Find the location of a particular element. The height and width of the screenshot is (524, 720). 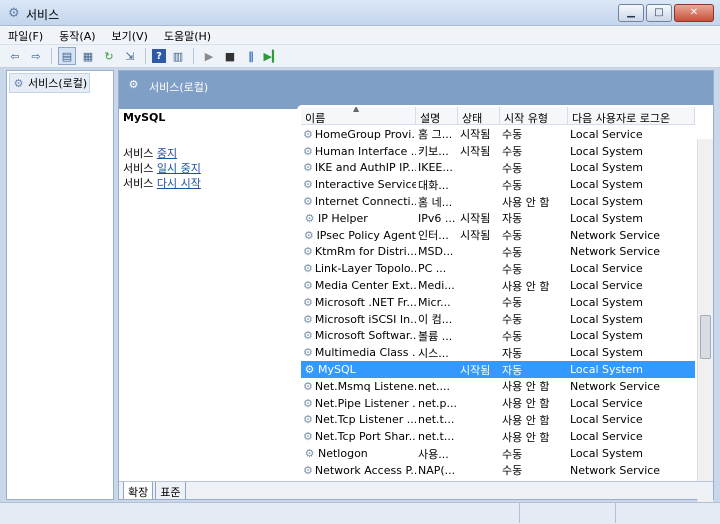

action-pane-icon: ▥ is located at coordinates (178, 56).